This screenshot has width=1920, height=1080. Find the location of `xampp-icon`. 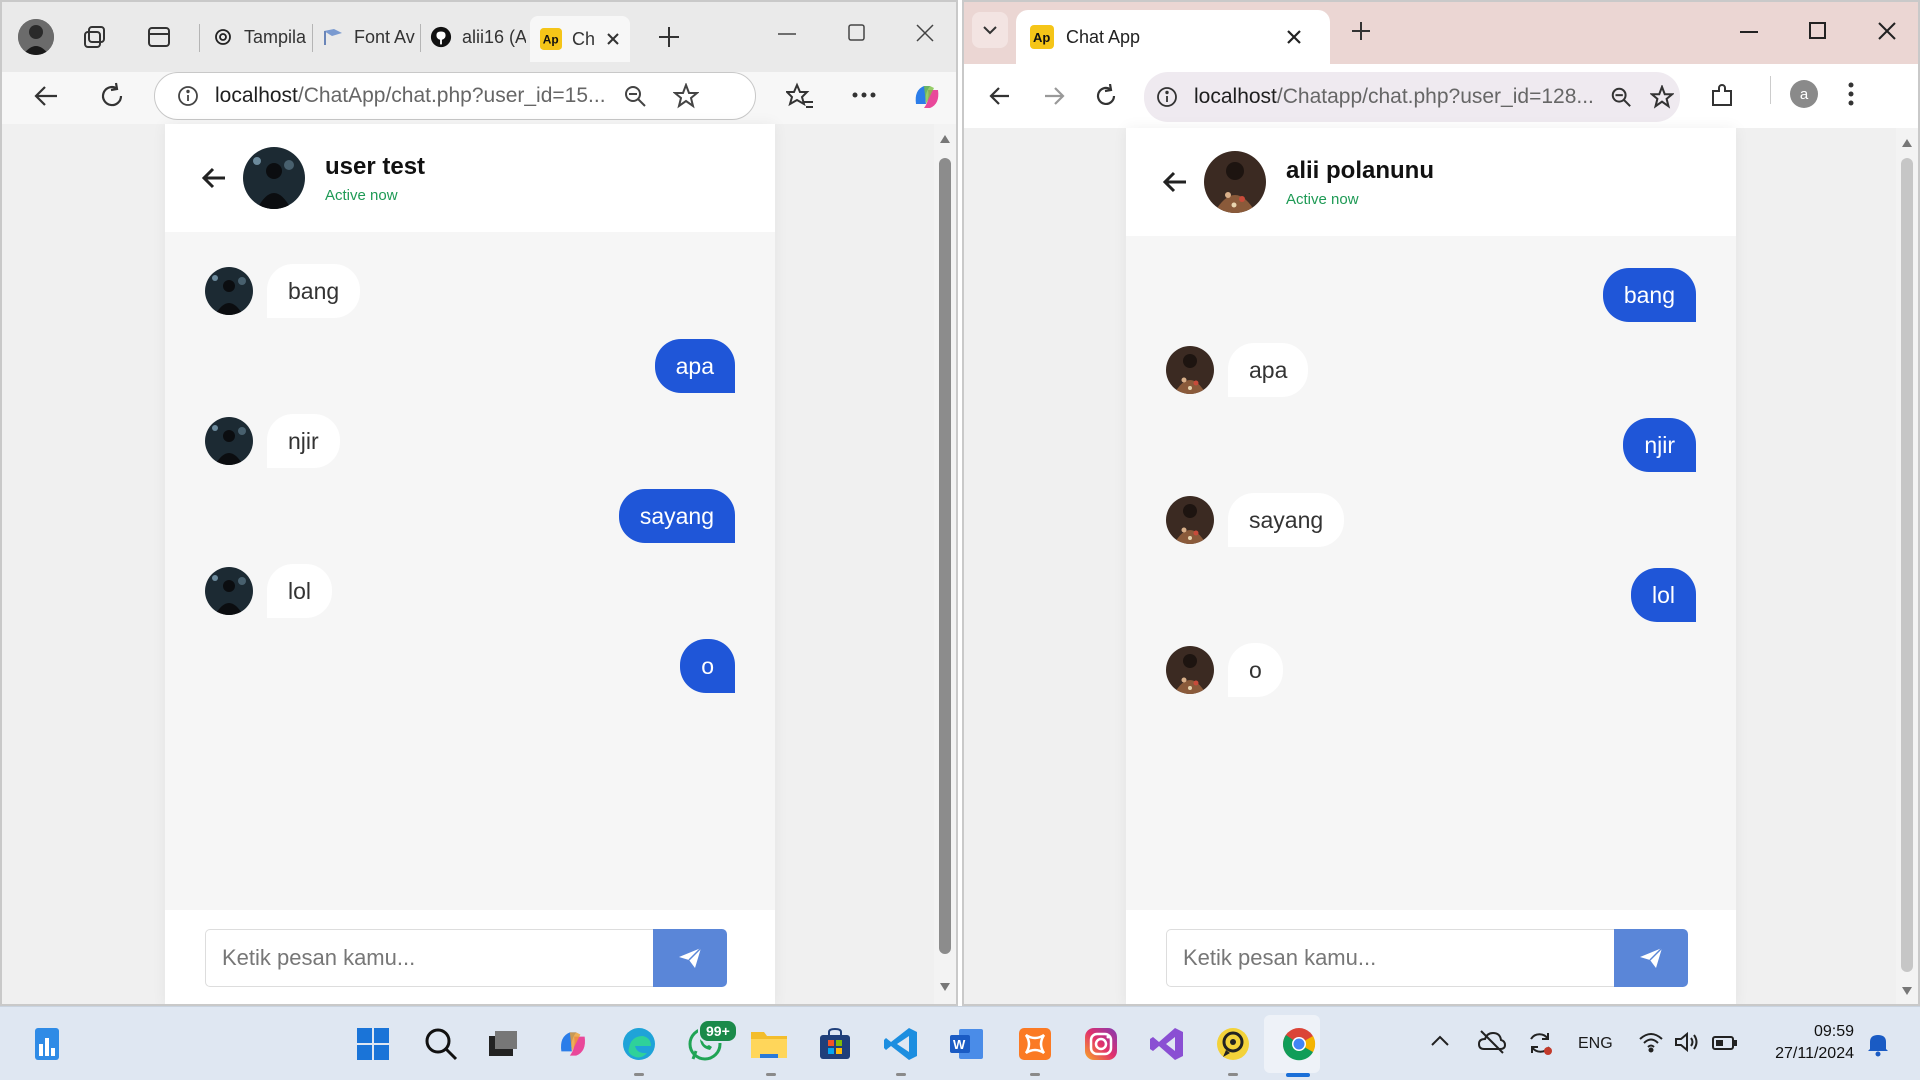

xampp-icon is located at coordinates (1035, 1044).